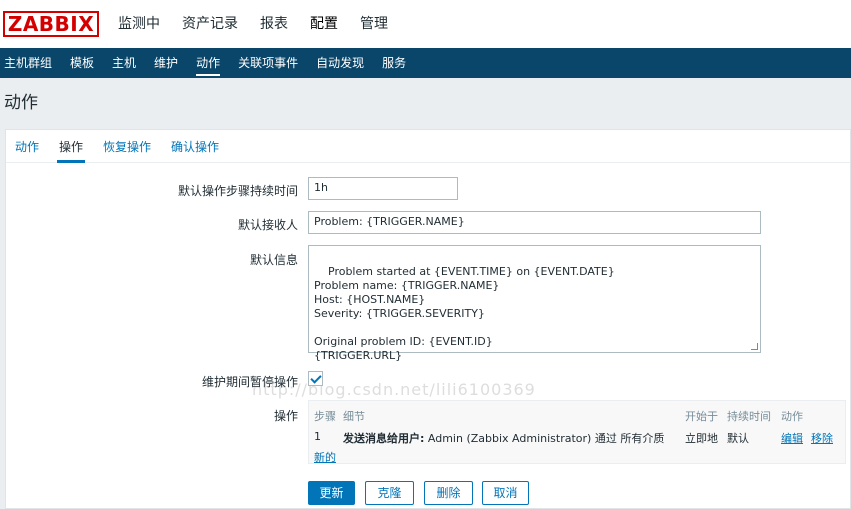 Image resolution: width=851 pixels, height=509 pixels. I want to click on row-step: 1, so click(317, 436).